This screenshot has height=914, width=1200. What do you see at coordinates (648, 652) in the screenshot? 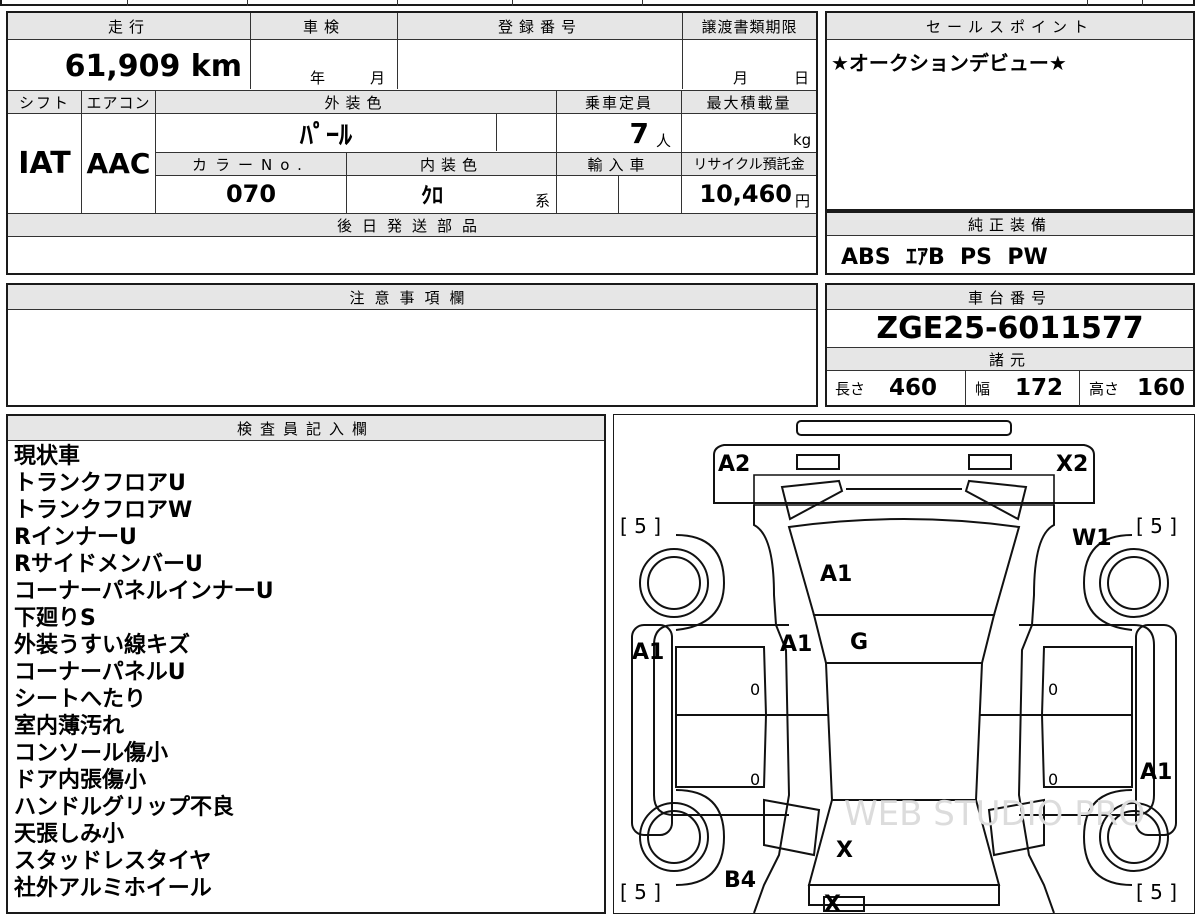
I see `mark-a1-left: A1` at bounding box center [648, 652].